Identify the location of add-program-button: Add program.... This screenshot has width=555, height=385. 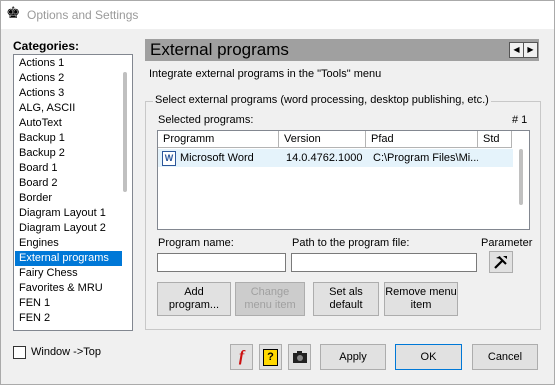
(194, 299).